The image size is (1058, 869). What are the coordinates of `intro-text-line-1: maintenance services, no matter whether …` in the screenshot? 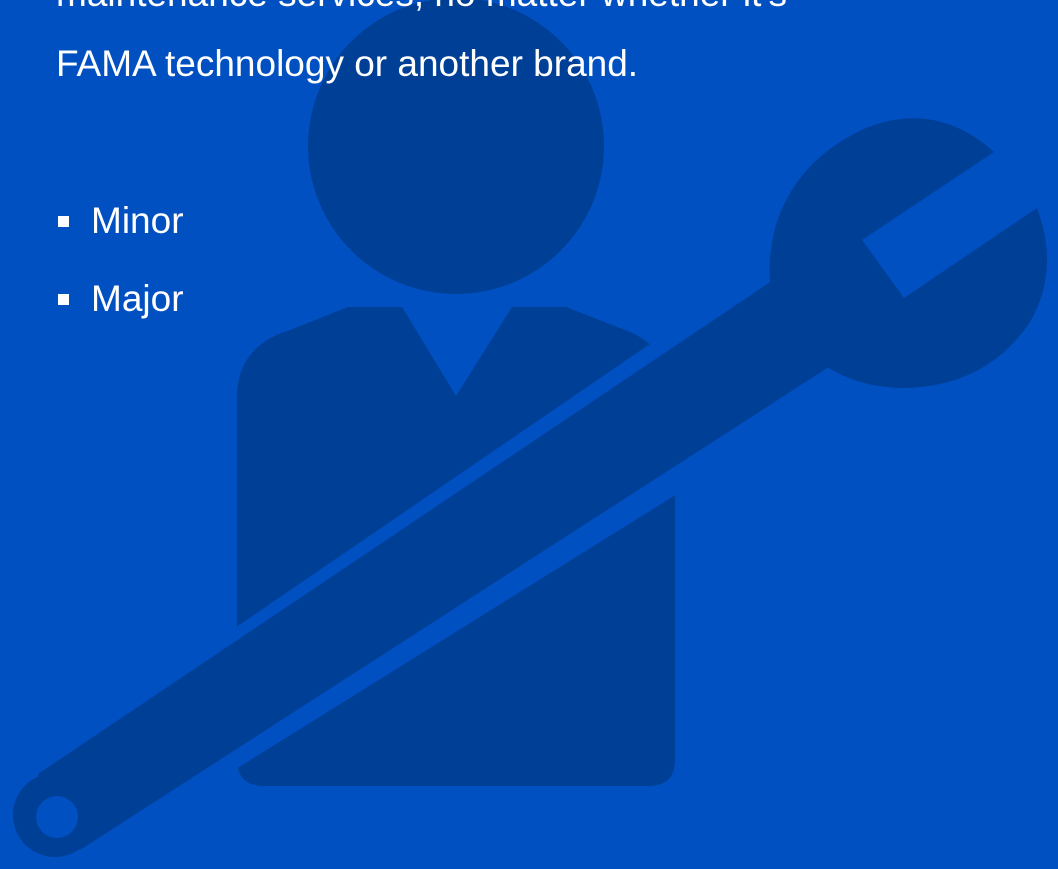 It's located at (421, 9).